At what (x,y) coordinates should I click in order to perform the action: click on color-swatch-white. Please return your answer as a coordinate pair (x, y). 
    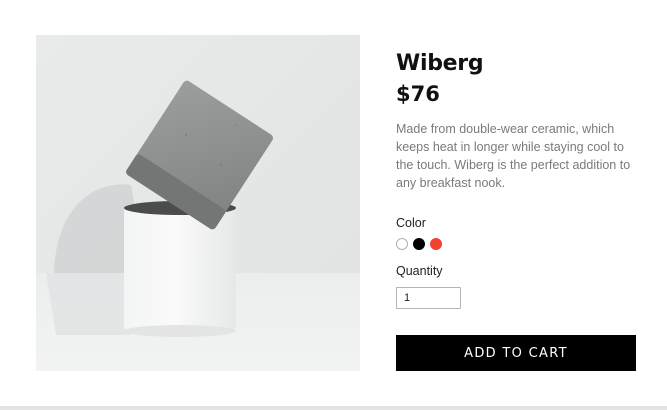
    Looking at the image, I should click on (402, 244).